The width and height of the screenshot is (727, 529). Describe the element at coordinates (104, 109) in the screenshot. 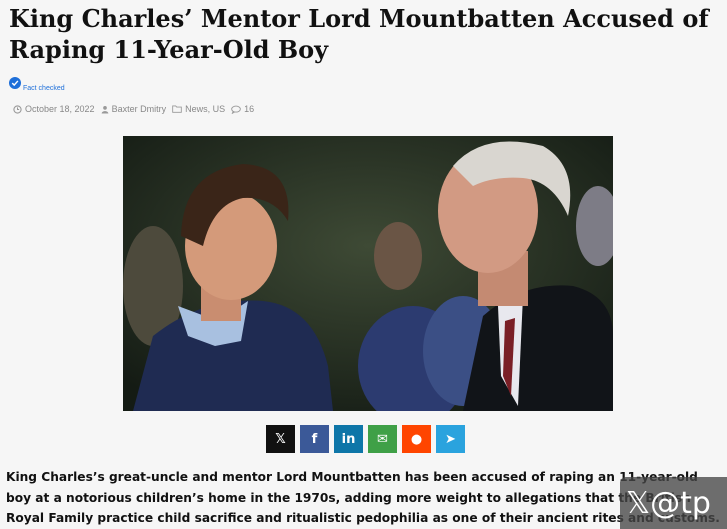

I see `user-icon` at that location.